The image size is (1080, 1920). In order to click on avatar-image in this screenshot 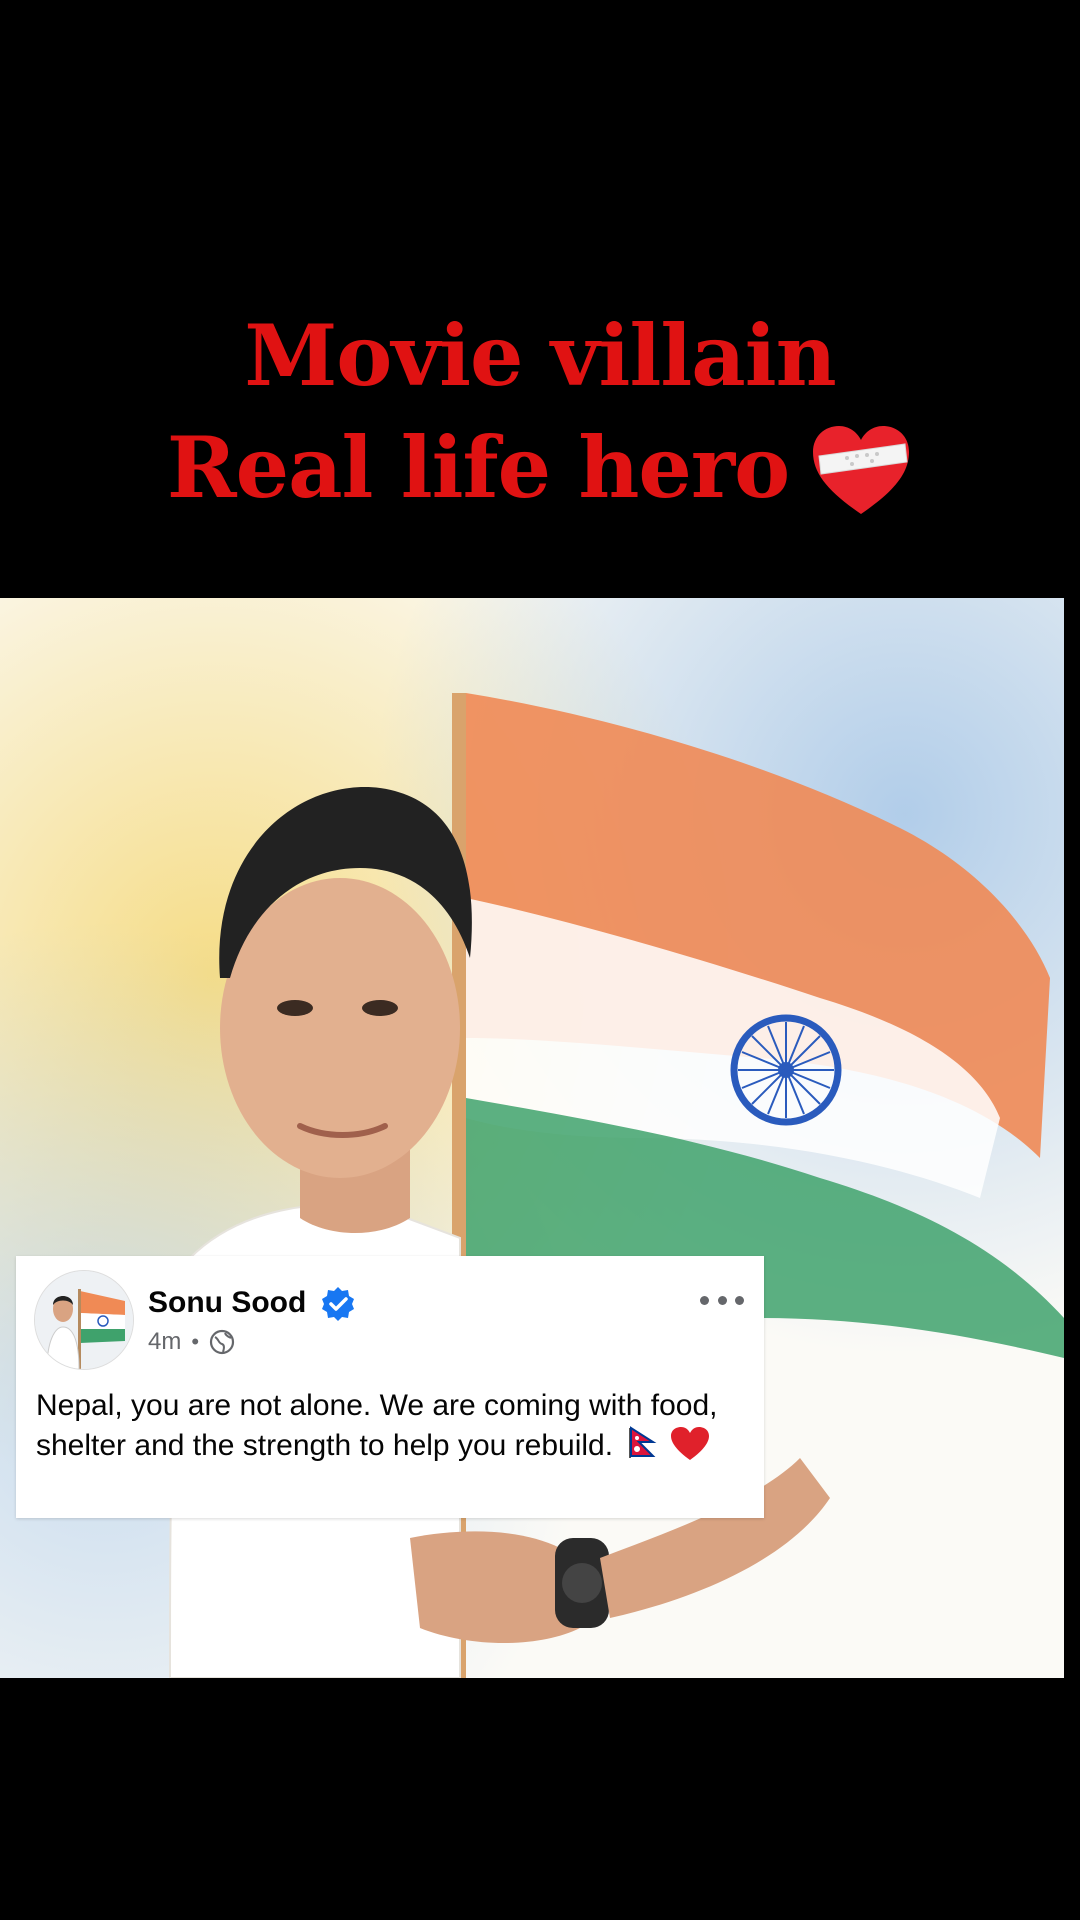, I will do `click(84, 1320)`.